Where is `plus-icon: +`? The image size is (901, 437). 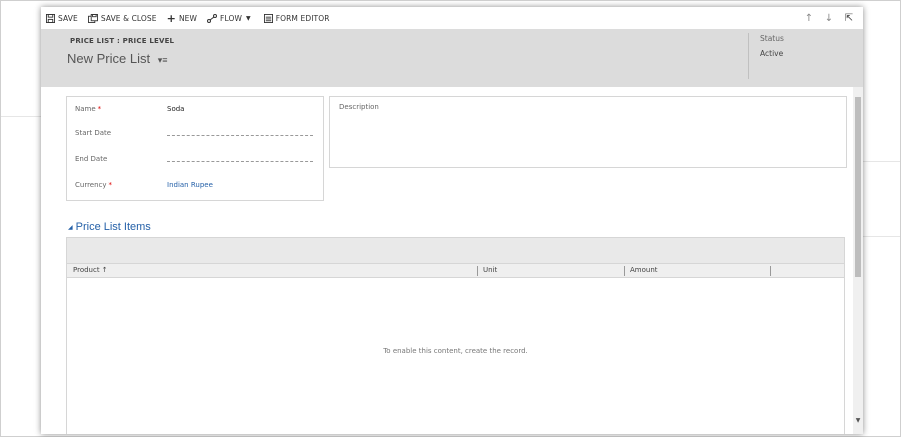
plus-icon: + is located at coordinates (171, 18).